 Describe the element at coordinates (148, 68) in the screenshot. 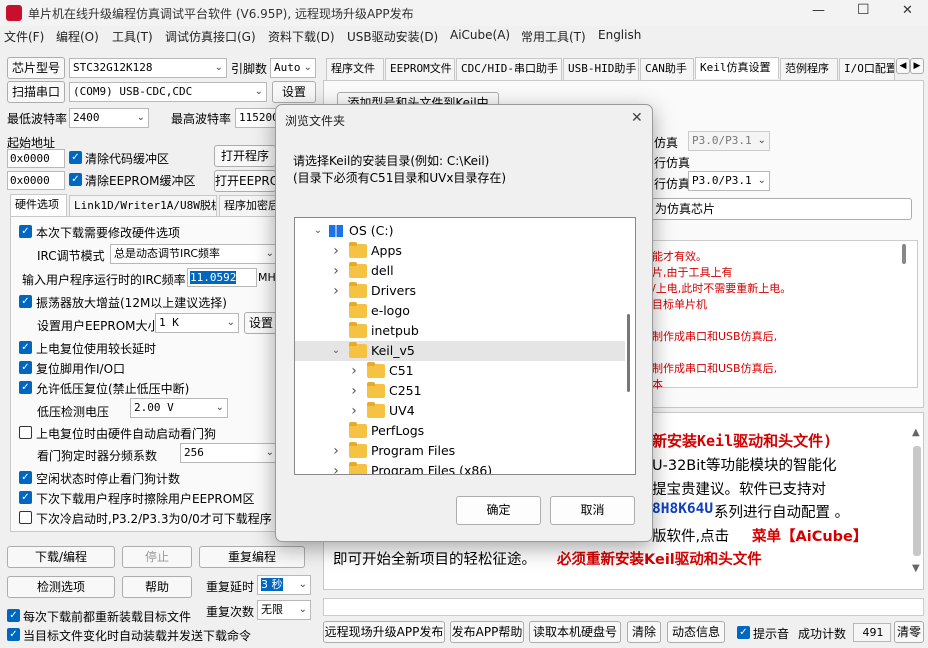

I see `chip-type-select: STC32G12K128 ⌄` at that location.